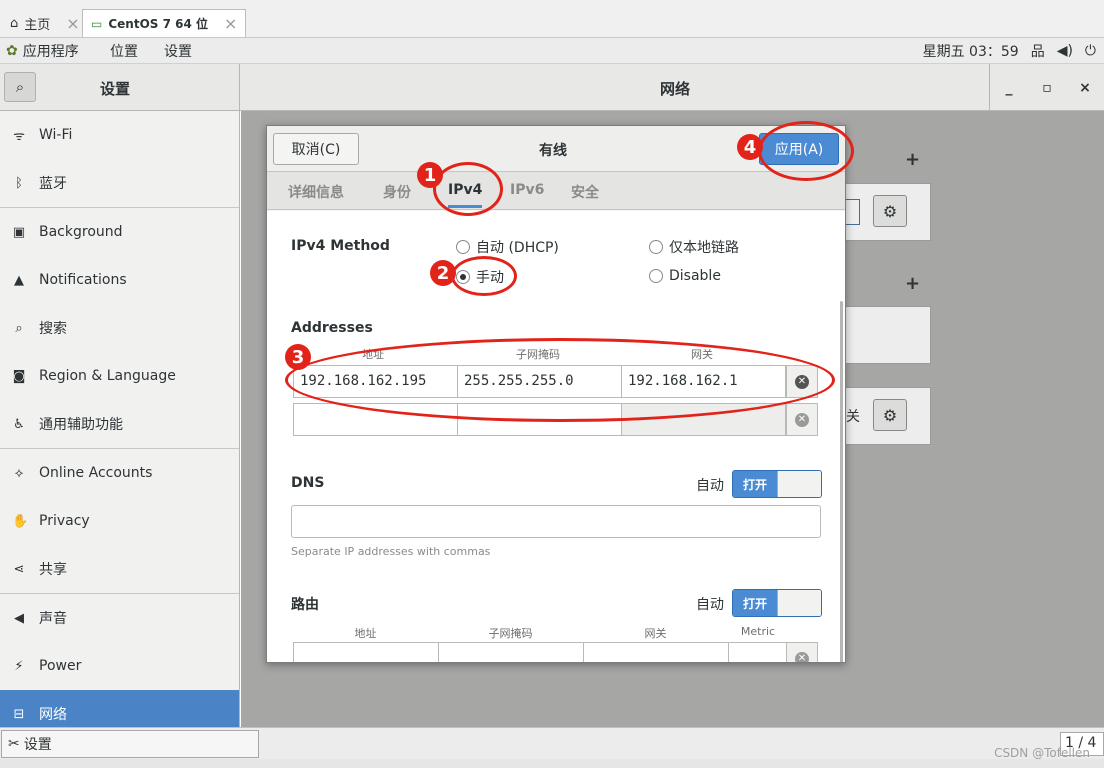  What do you see at coordinates (841, 481) in the screenshot?
I see `scrollbar` at bounding box center [841, 481].